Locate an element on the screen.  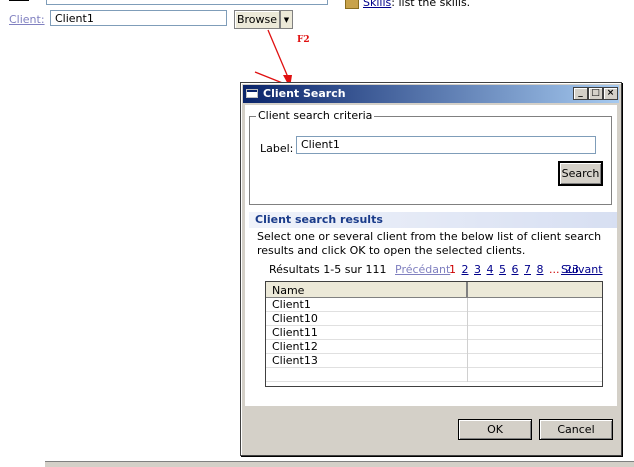
browse-button: Browse is located at coordinates (257, 19).